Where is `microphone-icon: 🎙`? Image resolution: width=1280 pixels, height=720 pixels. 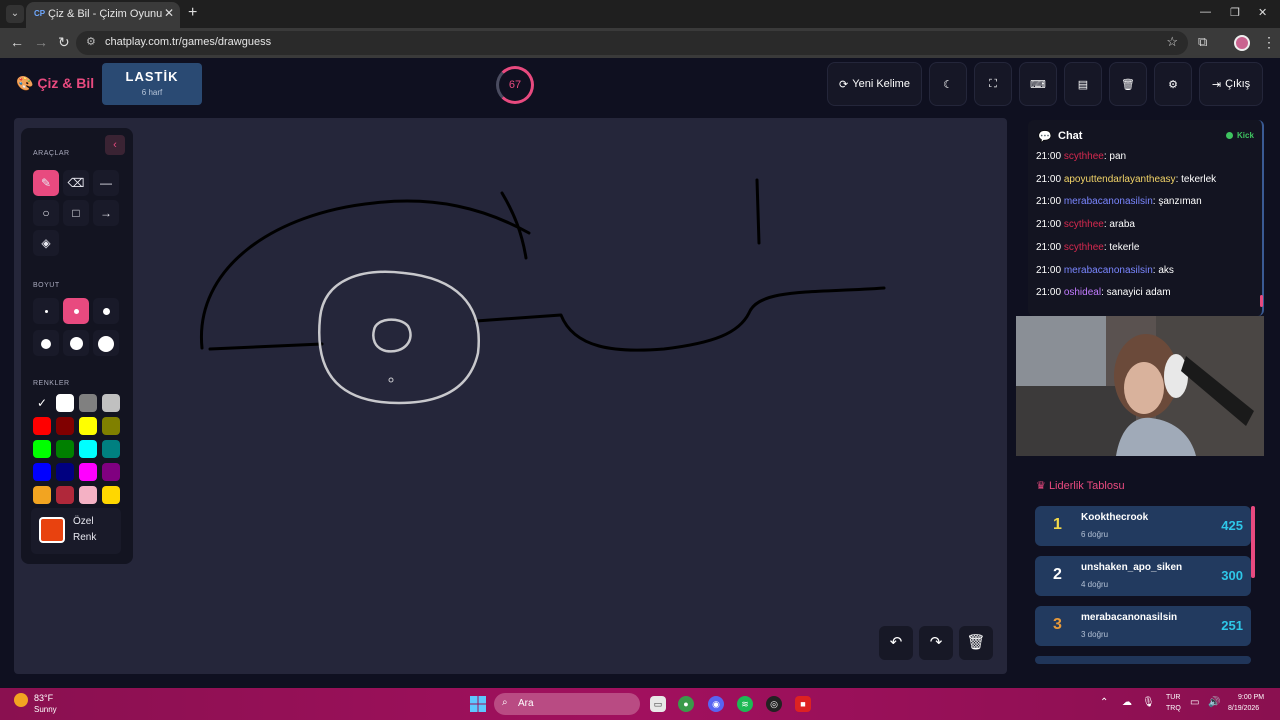 microphone-icon: 🎙 is located at coordinates (1148, 702).